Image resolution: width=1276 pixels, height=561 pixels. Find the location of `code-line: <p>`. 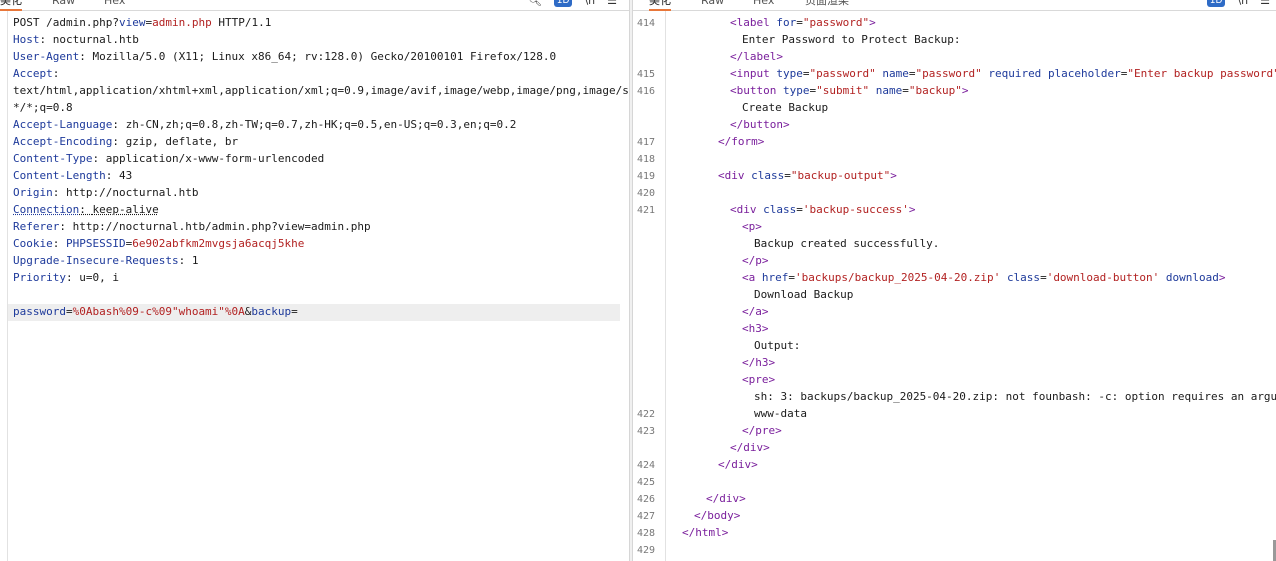

code-line: <p> is located at coordinates (752, 226).